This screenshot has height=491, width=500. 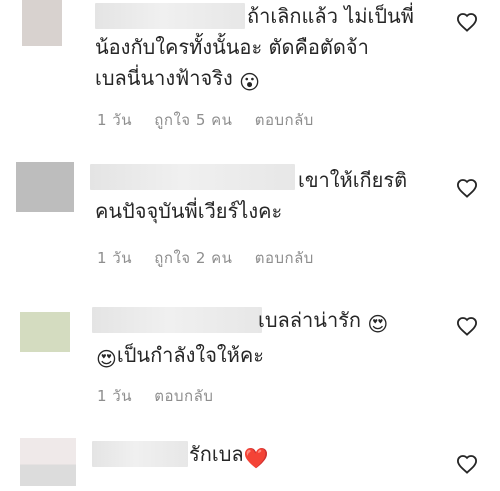 I want to click on comment-meta: 1 วัน ตอบกลับ, so click(x=163, y=396).